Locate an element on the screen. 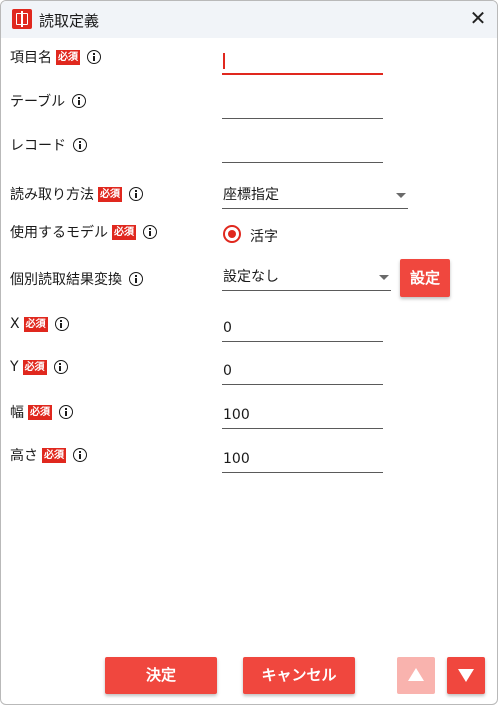 This screenshot has height=705, width=498. height-input: 100 is located at coordinates (302, 460).